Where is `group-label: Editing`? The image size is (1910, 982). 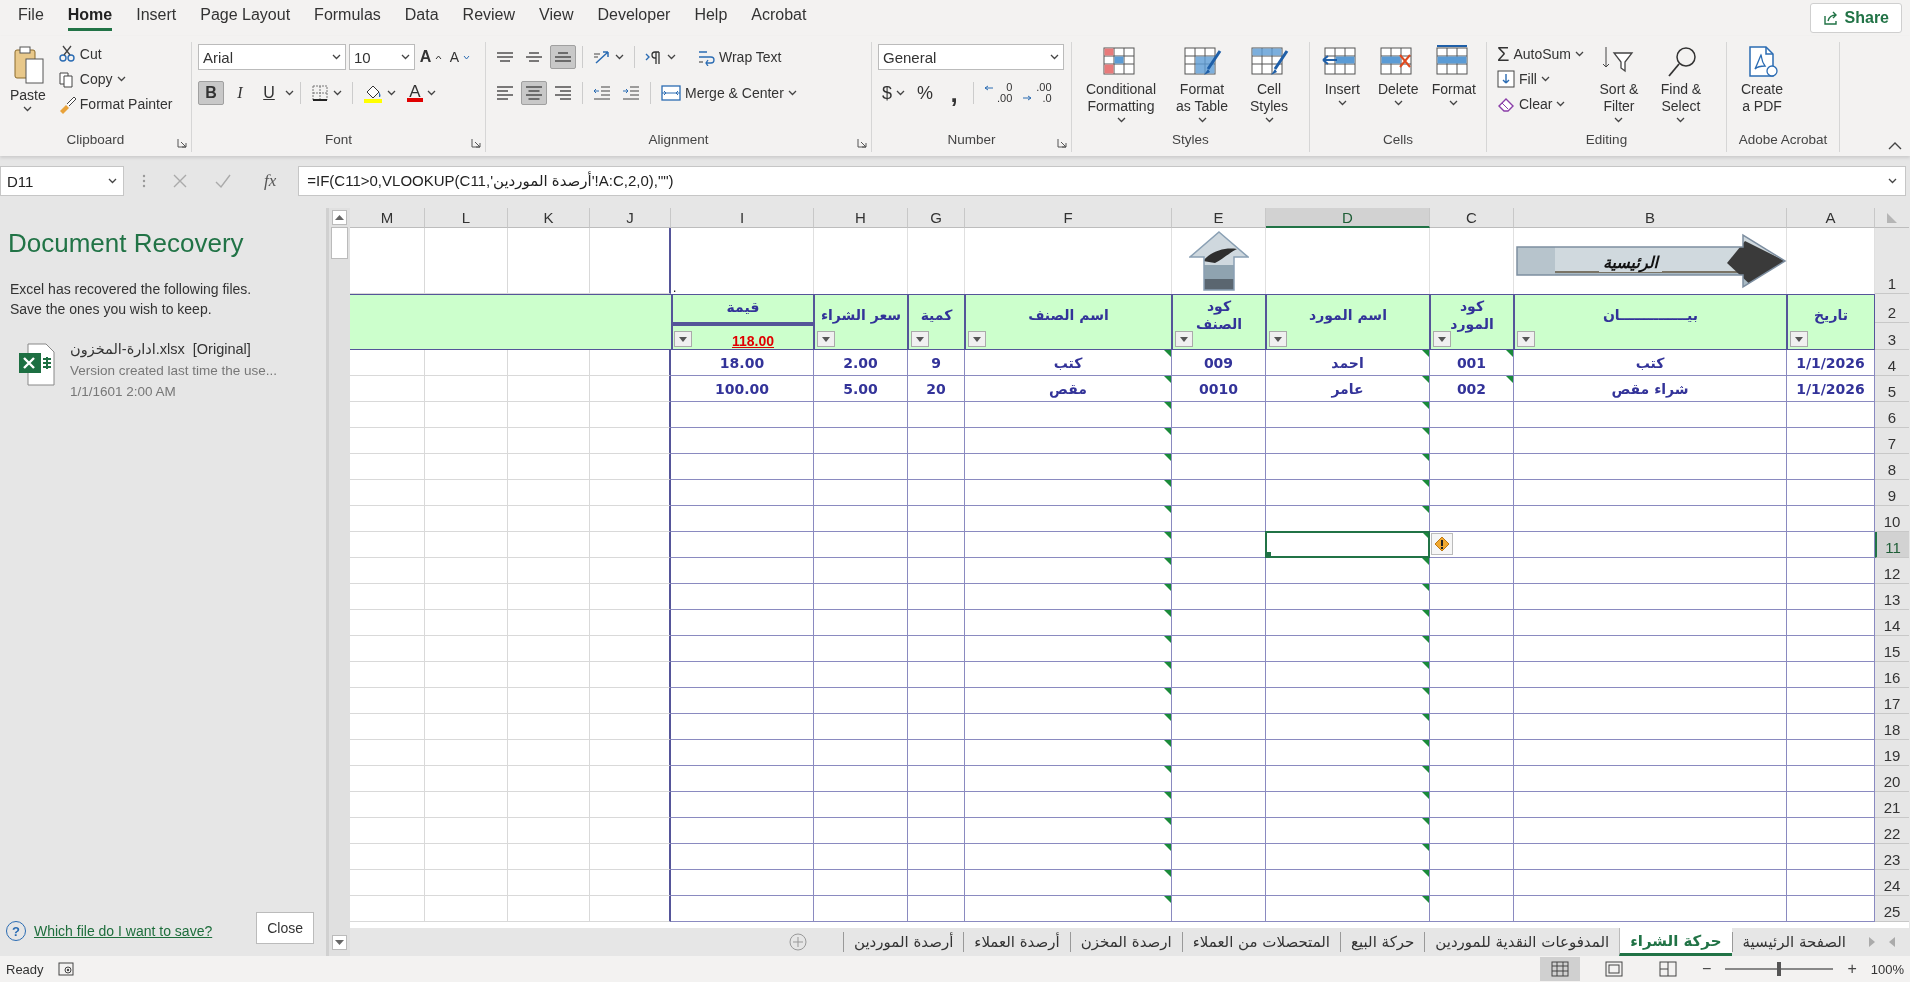
group-label: Editing is located at coordinates (1606, 140).